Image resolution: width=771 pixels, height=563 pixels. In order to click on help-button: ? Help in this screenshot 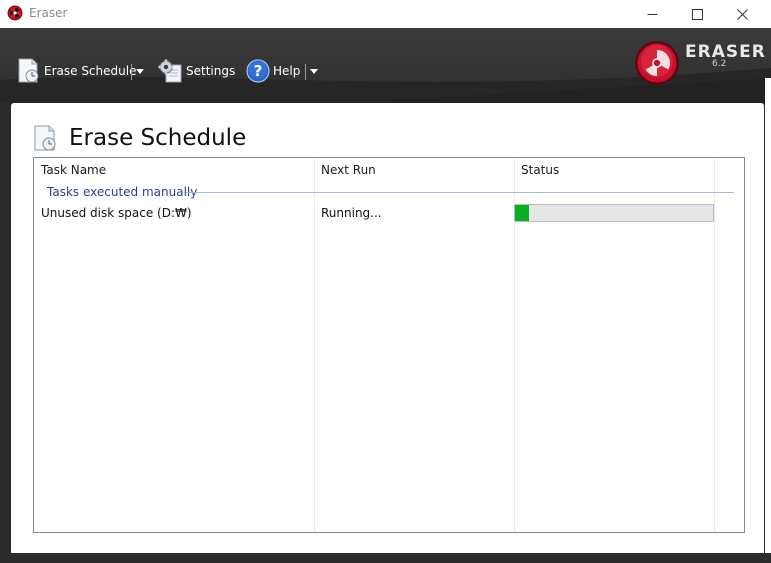, I will do `click(273, 71)`.